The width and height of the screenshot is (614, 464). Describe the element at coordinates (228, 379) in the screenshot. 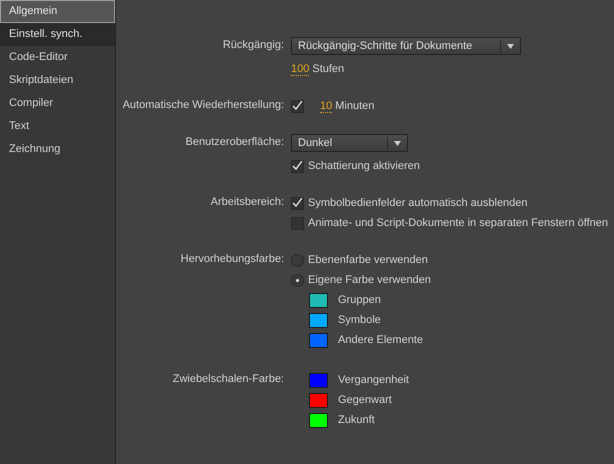

I see `setting-label: Zwiebelschalen-Farbe:` at that location.